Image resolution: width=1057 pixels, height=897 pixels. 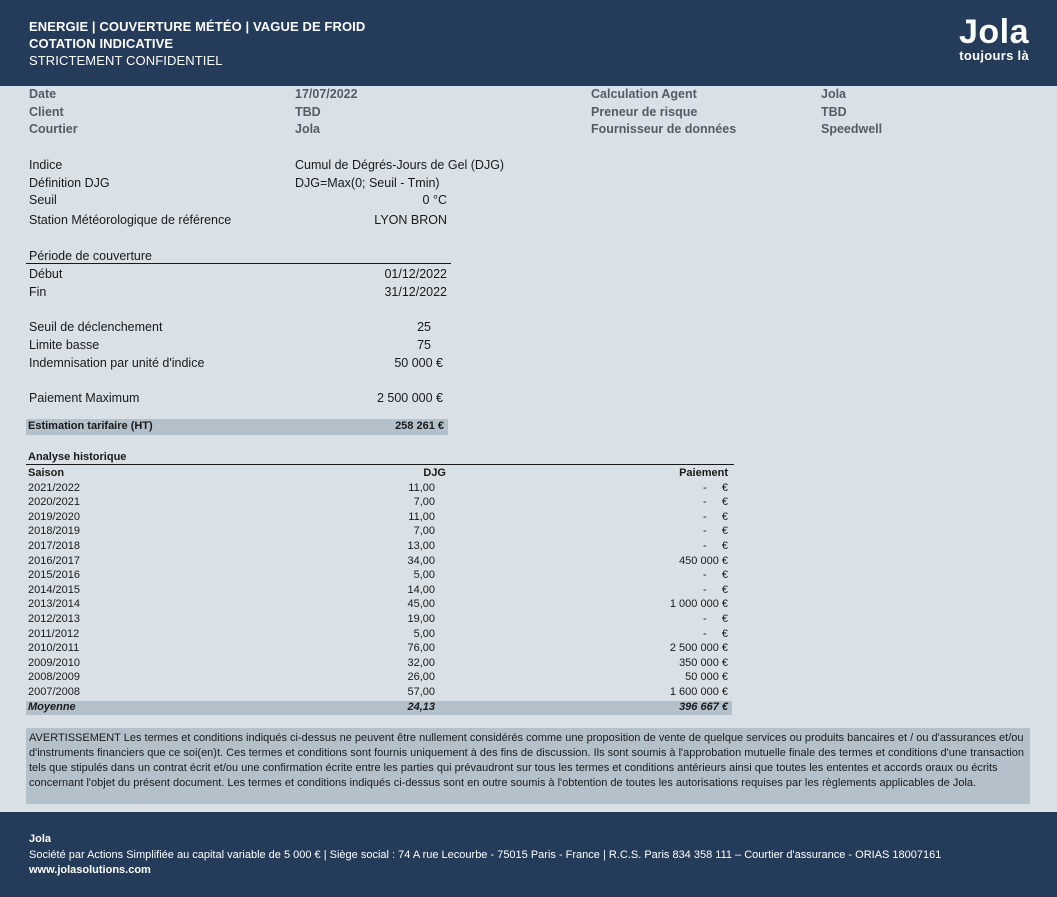 What do you see at coordinates (380, 605) in the screenshot?
I see `table-row: 2013/2014 45,00 1 000 000 €` at bounding box center [380, 605].